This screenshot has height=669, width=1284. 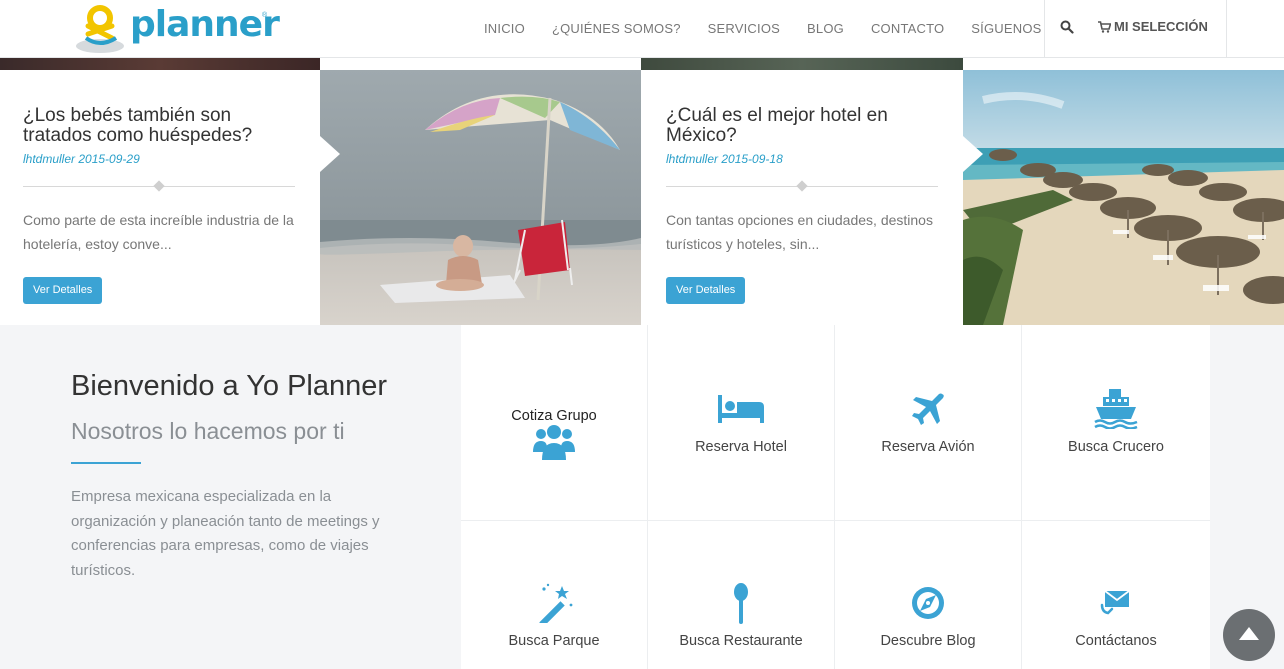 What do you see at coordinates (1226, 28) in the screenshot?
I see `nav-divider-right` at bounding box center [1226, 28].